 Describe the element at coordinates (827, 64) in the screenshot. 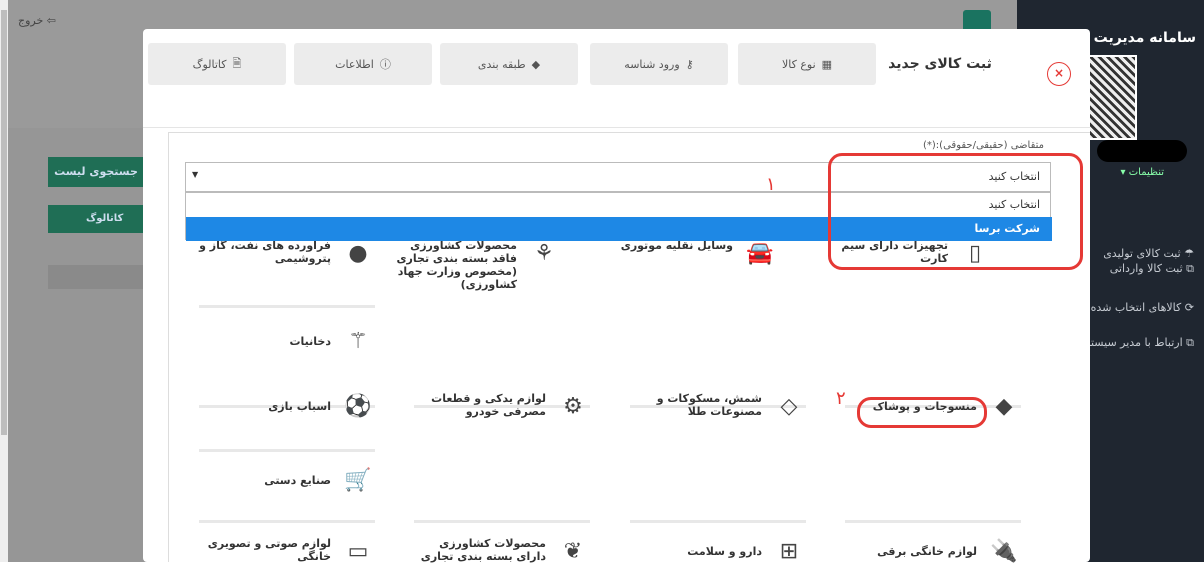

I see `grid-icon: ▦` at that location.